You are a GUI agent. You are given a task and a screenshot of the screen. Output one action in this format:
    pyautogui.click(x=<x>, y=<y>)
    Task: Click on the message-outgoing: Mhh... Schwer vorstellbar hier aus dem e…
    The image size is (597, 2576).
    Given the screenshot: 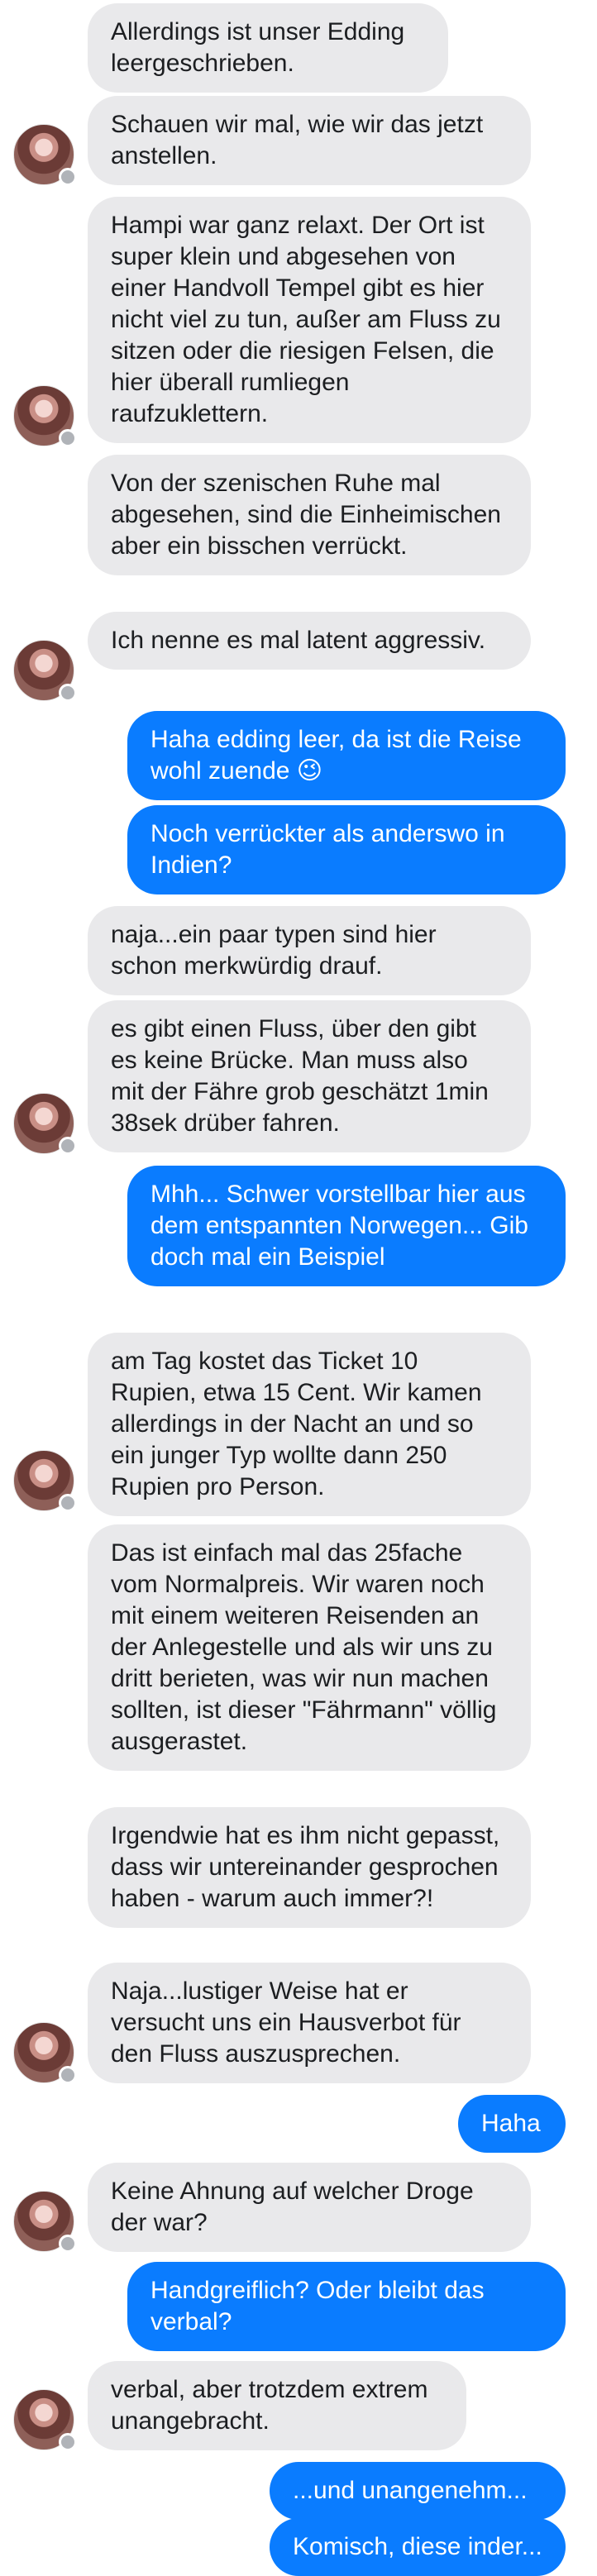 What is the action you would take?
    pyautogui.click(x=346, y=1226)
    